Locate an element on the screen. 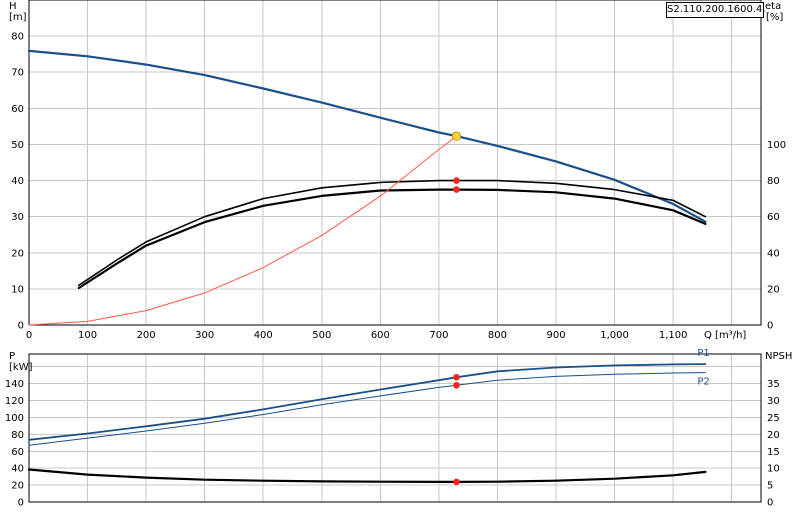  panel2-y-left-label: P is located at coordinates (12, 356).